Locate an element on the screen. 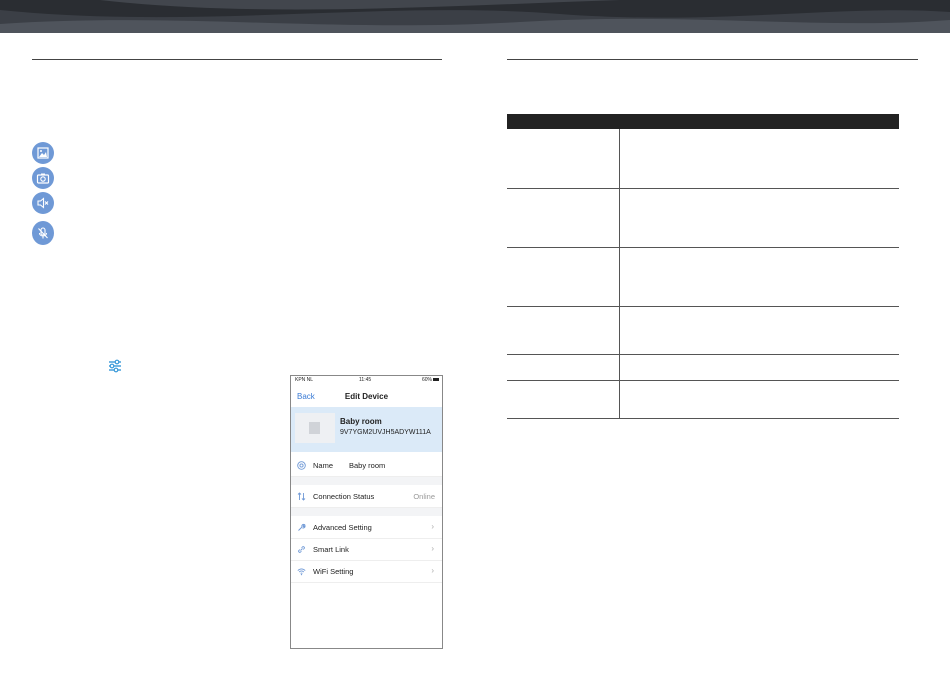 This screenshot has width=950, height=674. gallery-icon is located at coordinates (43, 153).